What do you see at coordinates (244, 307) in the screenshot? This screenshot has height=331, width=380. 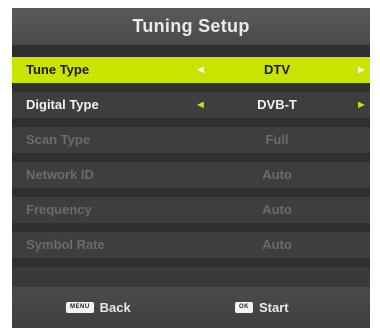 I see `ok-key-icon: OK` at bounding box center [244, 307].